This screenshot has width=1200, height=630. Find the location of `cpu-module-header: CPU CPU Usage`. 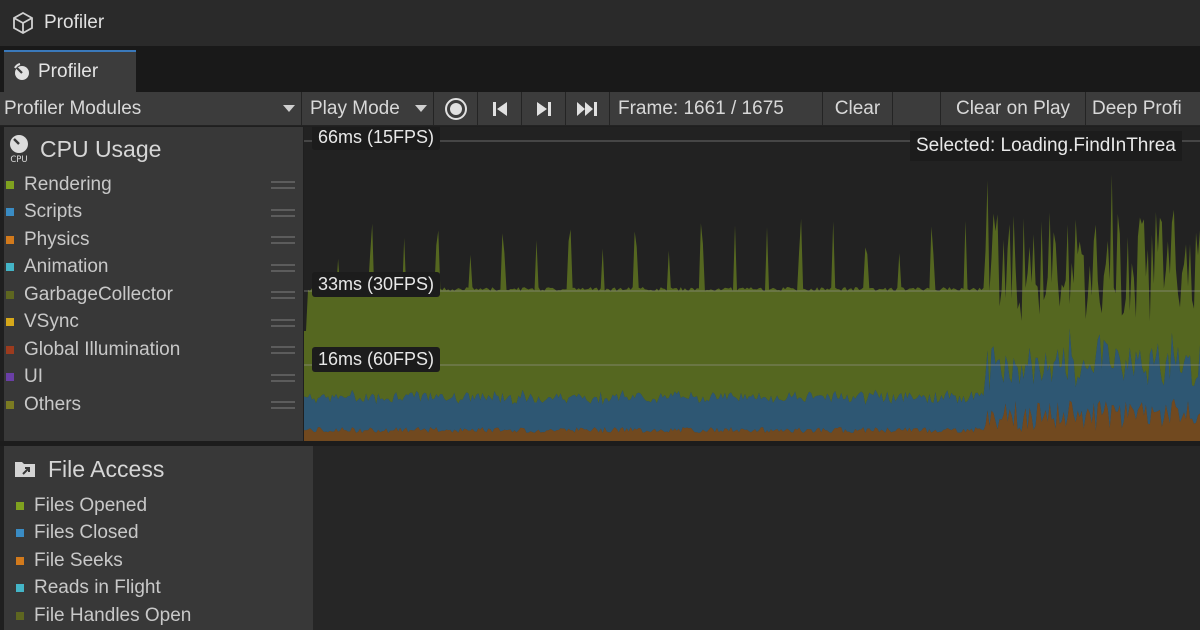

cpu-module-header: CPU CPU Usage is located at coordinates (153, 149).